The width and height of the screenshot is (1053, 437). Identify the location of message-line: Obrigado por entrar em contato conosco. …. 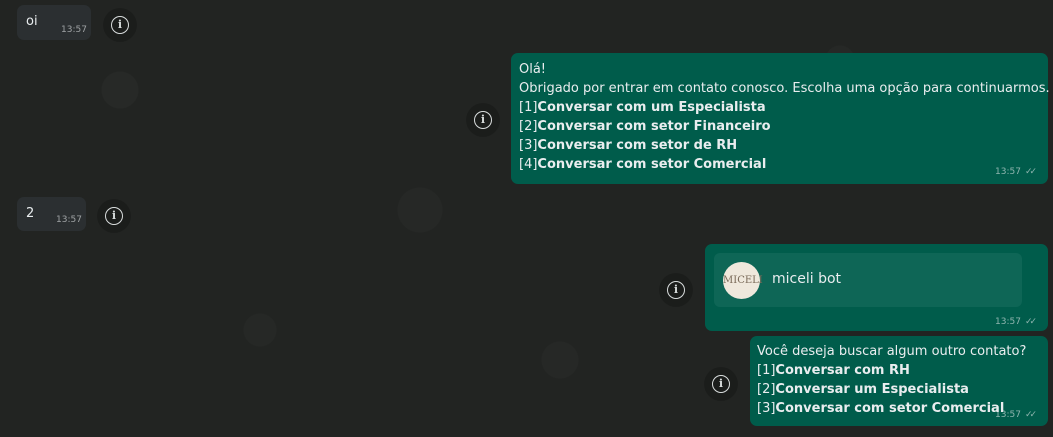
(784, 88).